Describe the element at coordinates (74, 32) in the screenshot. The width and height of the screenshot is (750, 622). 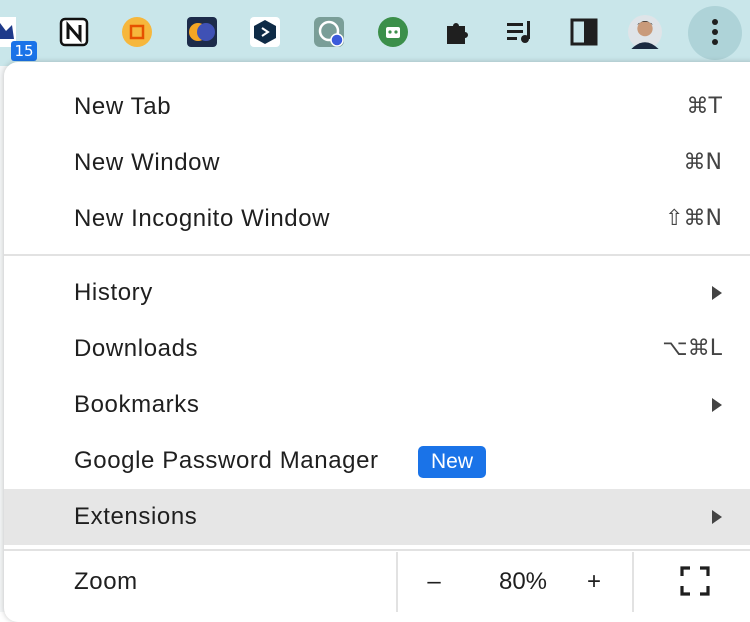
I see `notion-icon` at that location.